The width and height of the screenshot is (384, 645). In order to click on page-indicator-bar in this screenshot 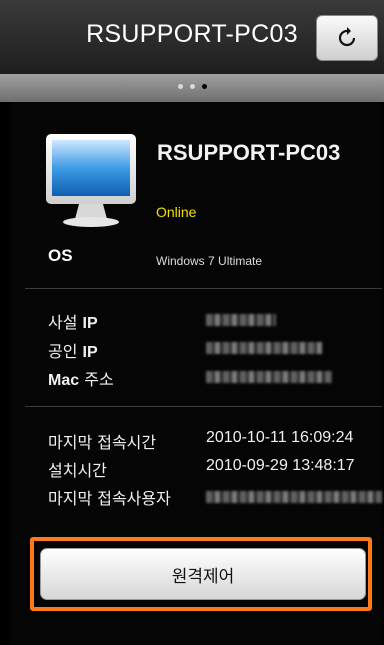, I will do `click(192, 88)`.